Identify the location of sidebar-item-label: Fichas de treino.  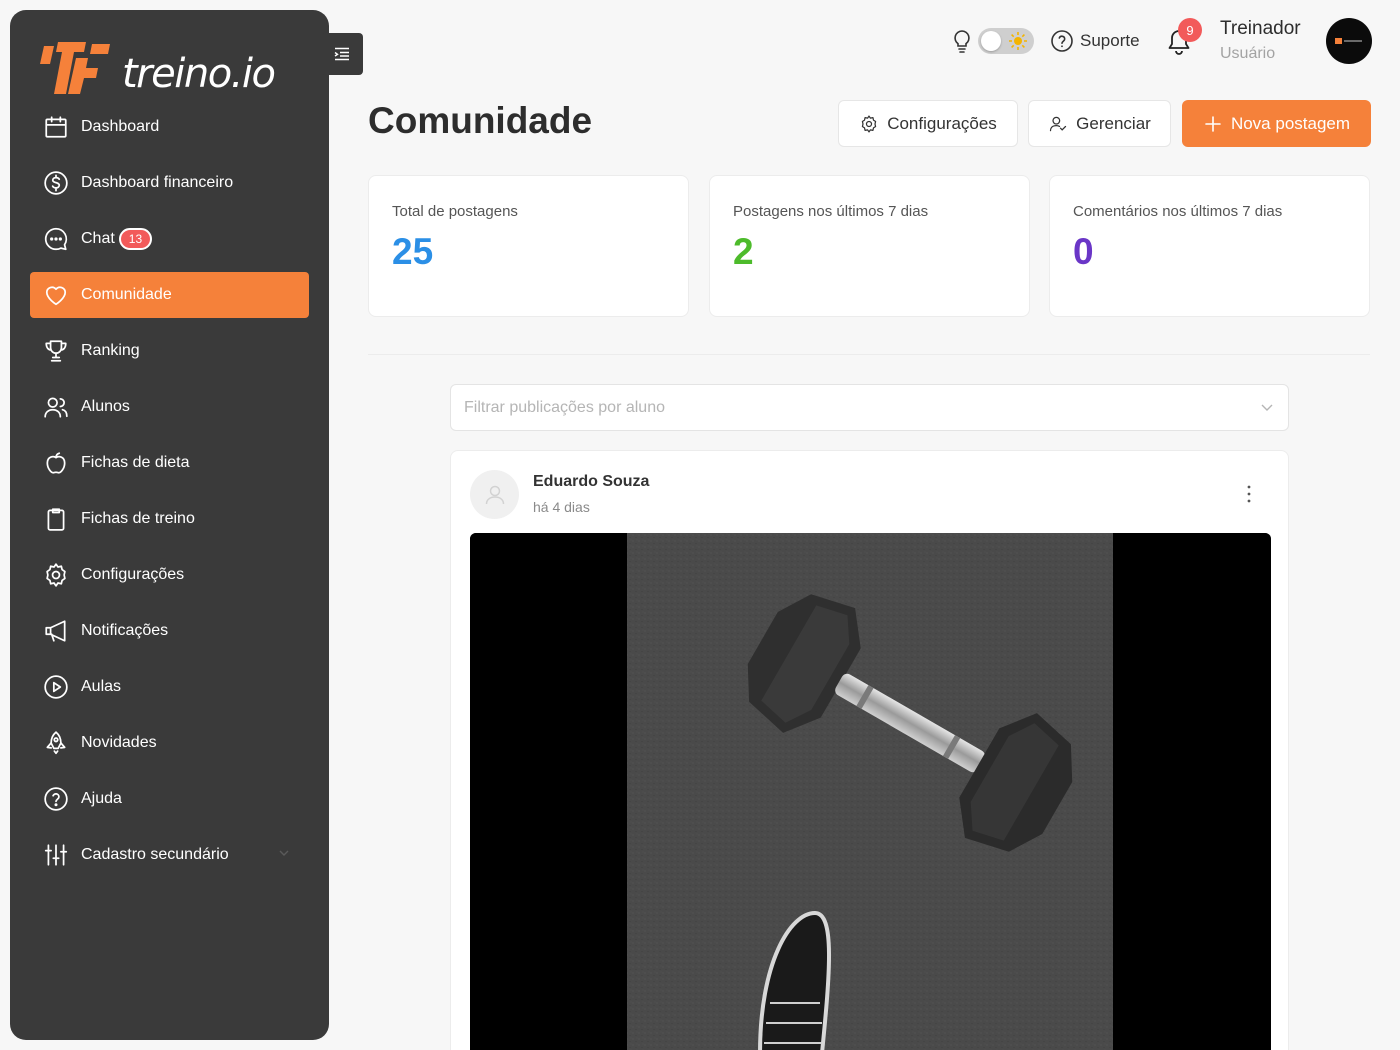
(138, 518).